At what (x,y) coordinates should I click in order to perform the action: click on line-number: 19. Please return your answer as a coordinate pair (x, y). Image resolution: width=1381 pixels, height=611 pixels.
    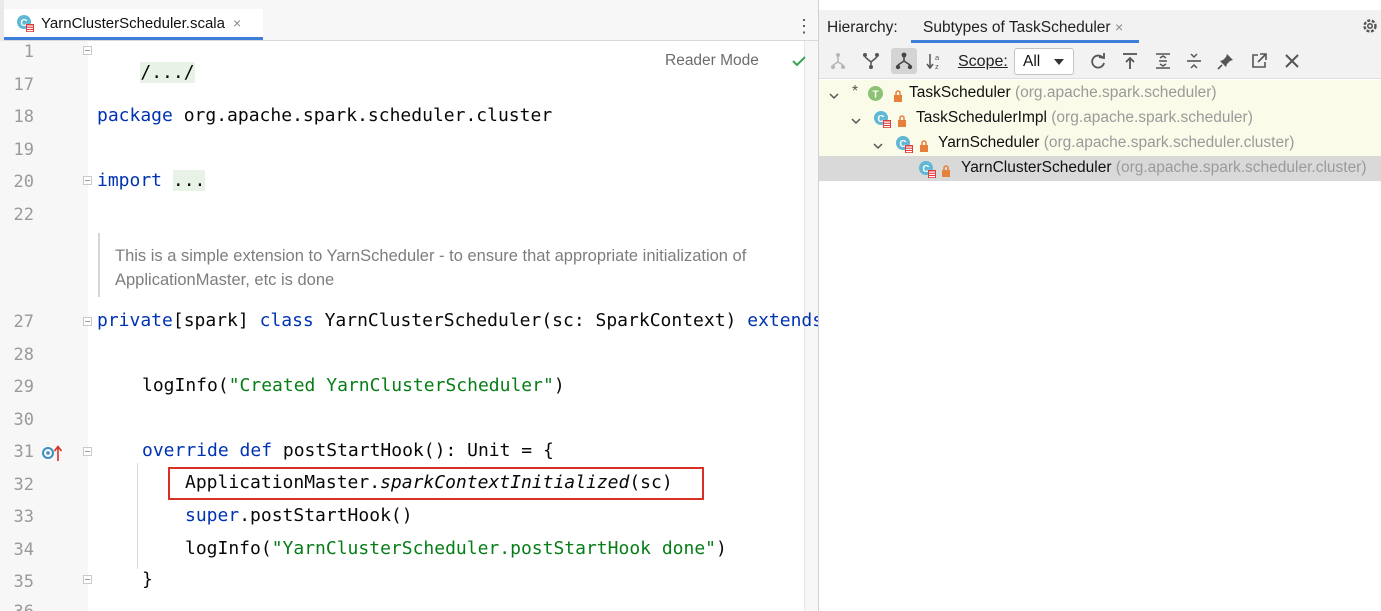
    Looking at the image, I should click on (23, 150).